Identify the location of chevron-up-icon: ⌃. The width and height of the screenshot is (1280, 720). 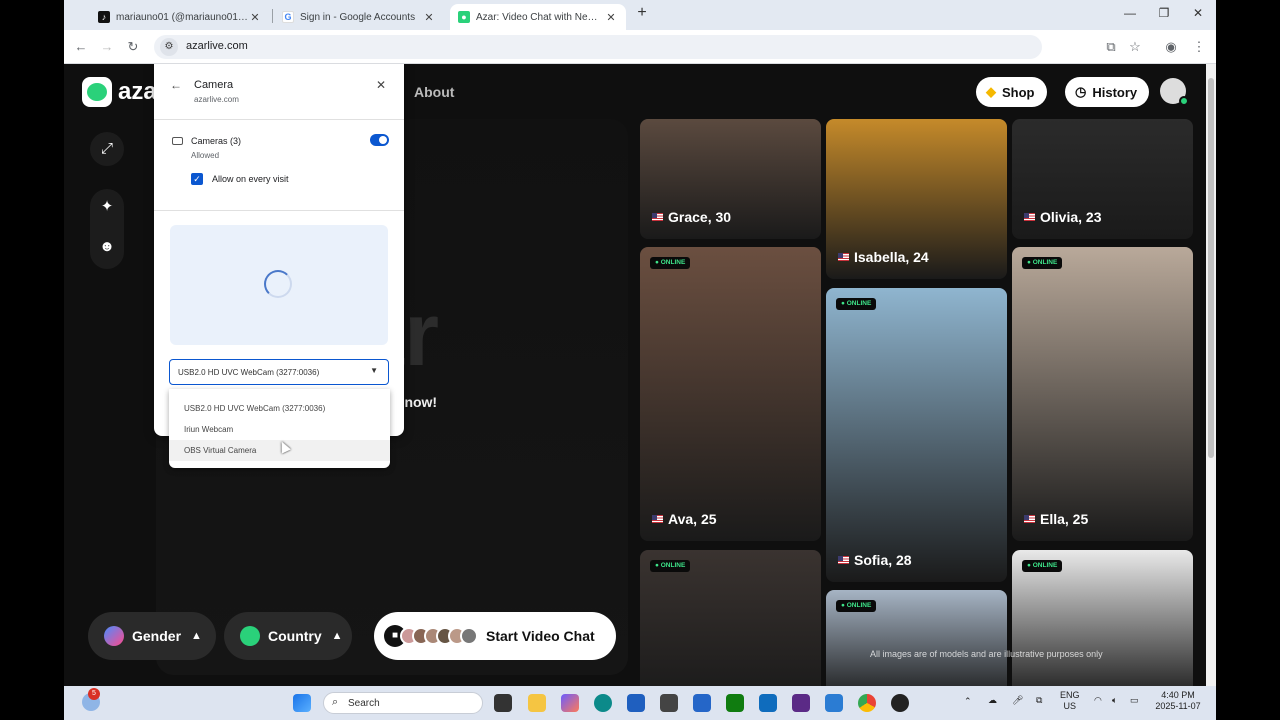
(968, 701).